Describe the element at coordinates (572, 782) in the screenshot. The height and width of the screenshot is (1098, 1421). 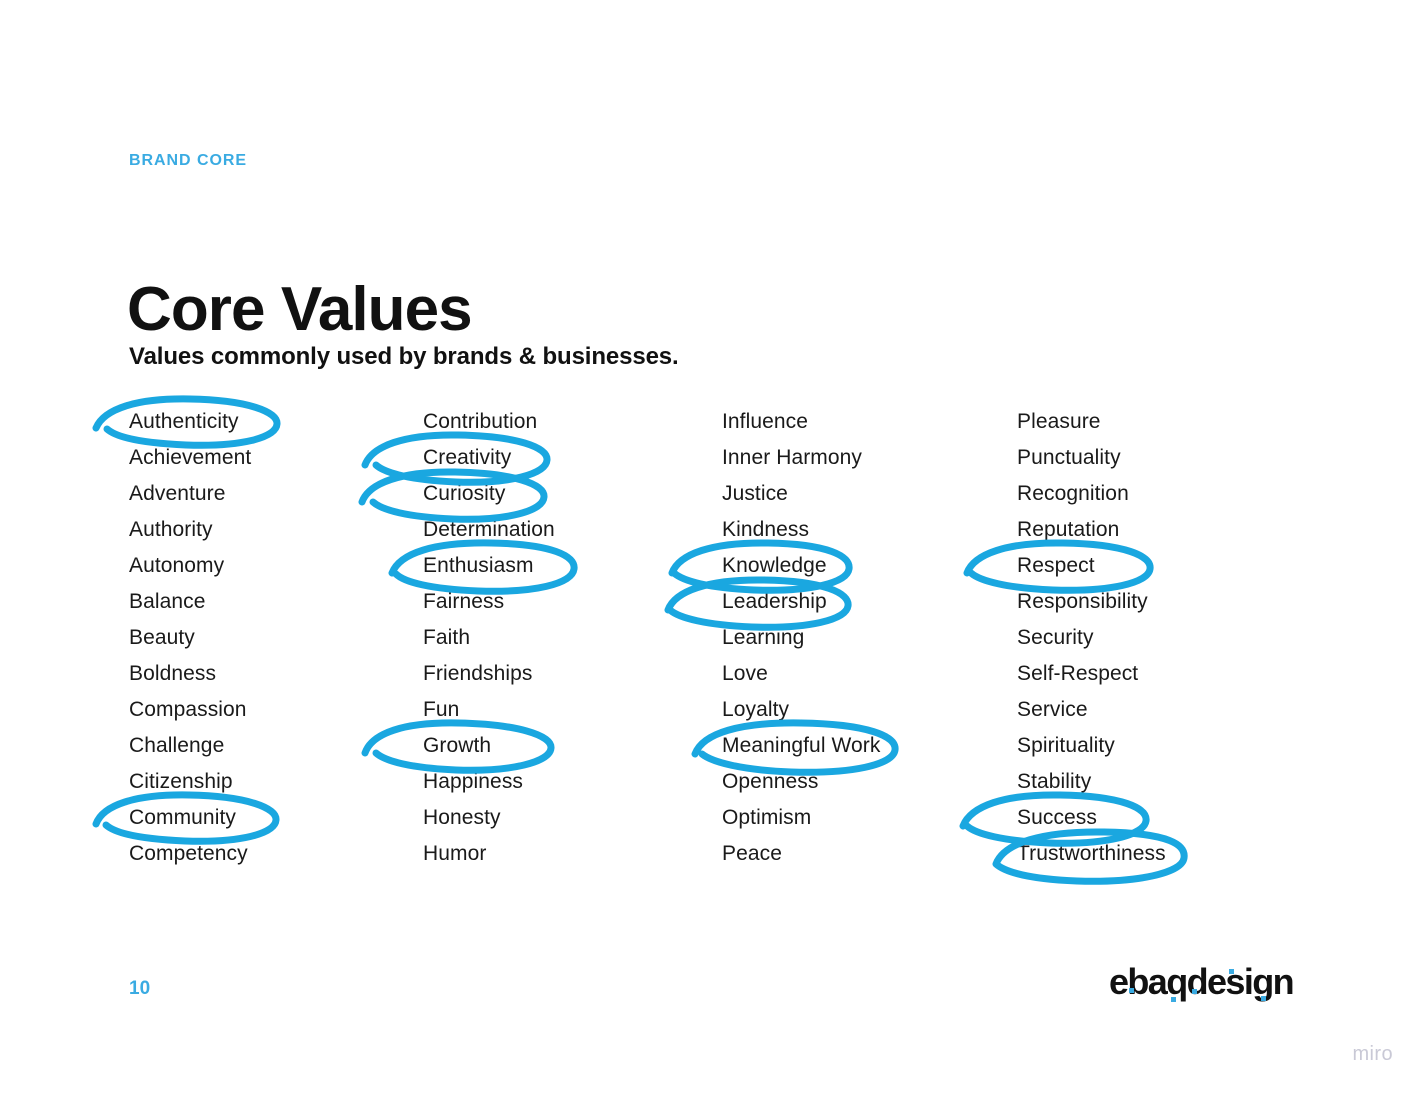
I see `value-item: Happiness` at that location.